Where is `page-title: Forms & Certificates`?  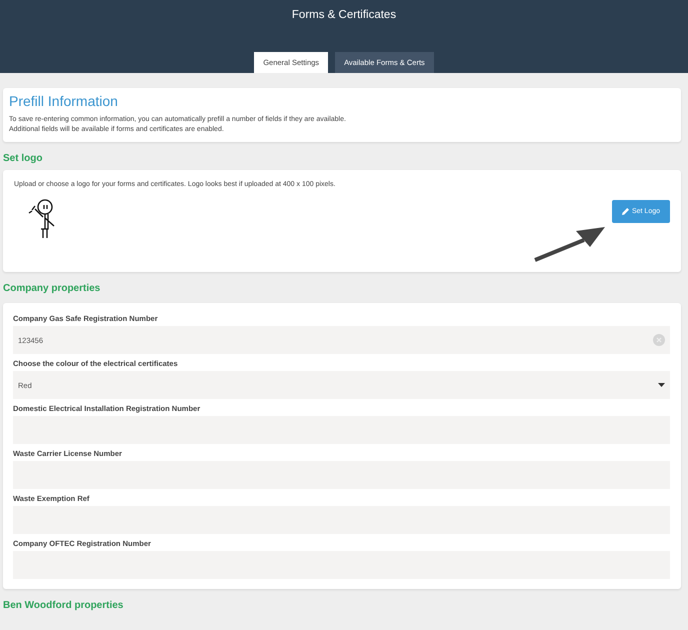 page-title: Forms & Certificates is located at coordinates (344, 15).